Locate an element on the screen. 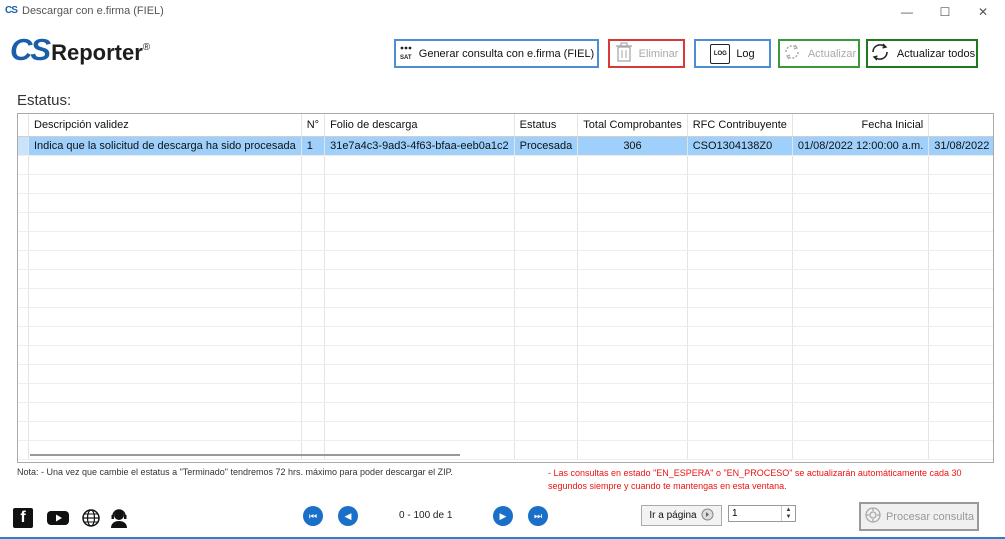 Image resolution: width=1005 pixels, height=539 pixels. trash-icon is located at coordinates (624, 53).